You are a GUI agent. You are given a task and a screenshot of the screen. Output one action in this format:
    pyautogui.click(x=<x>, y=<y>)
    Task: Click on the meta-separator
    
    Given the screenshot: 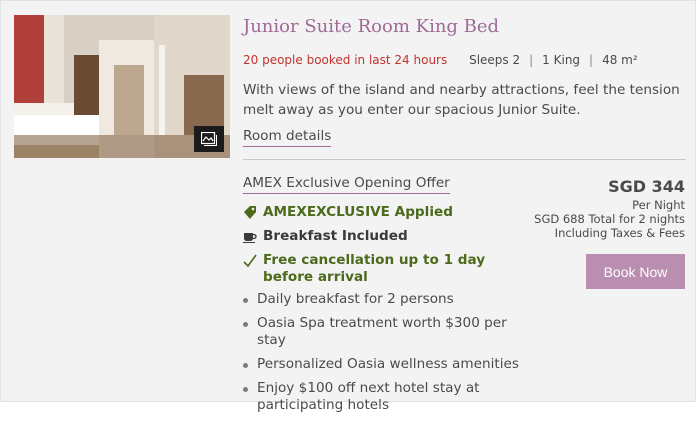 What is the action you would take?
    pyautogui.click(x=458, y=60)
    